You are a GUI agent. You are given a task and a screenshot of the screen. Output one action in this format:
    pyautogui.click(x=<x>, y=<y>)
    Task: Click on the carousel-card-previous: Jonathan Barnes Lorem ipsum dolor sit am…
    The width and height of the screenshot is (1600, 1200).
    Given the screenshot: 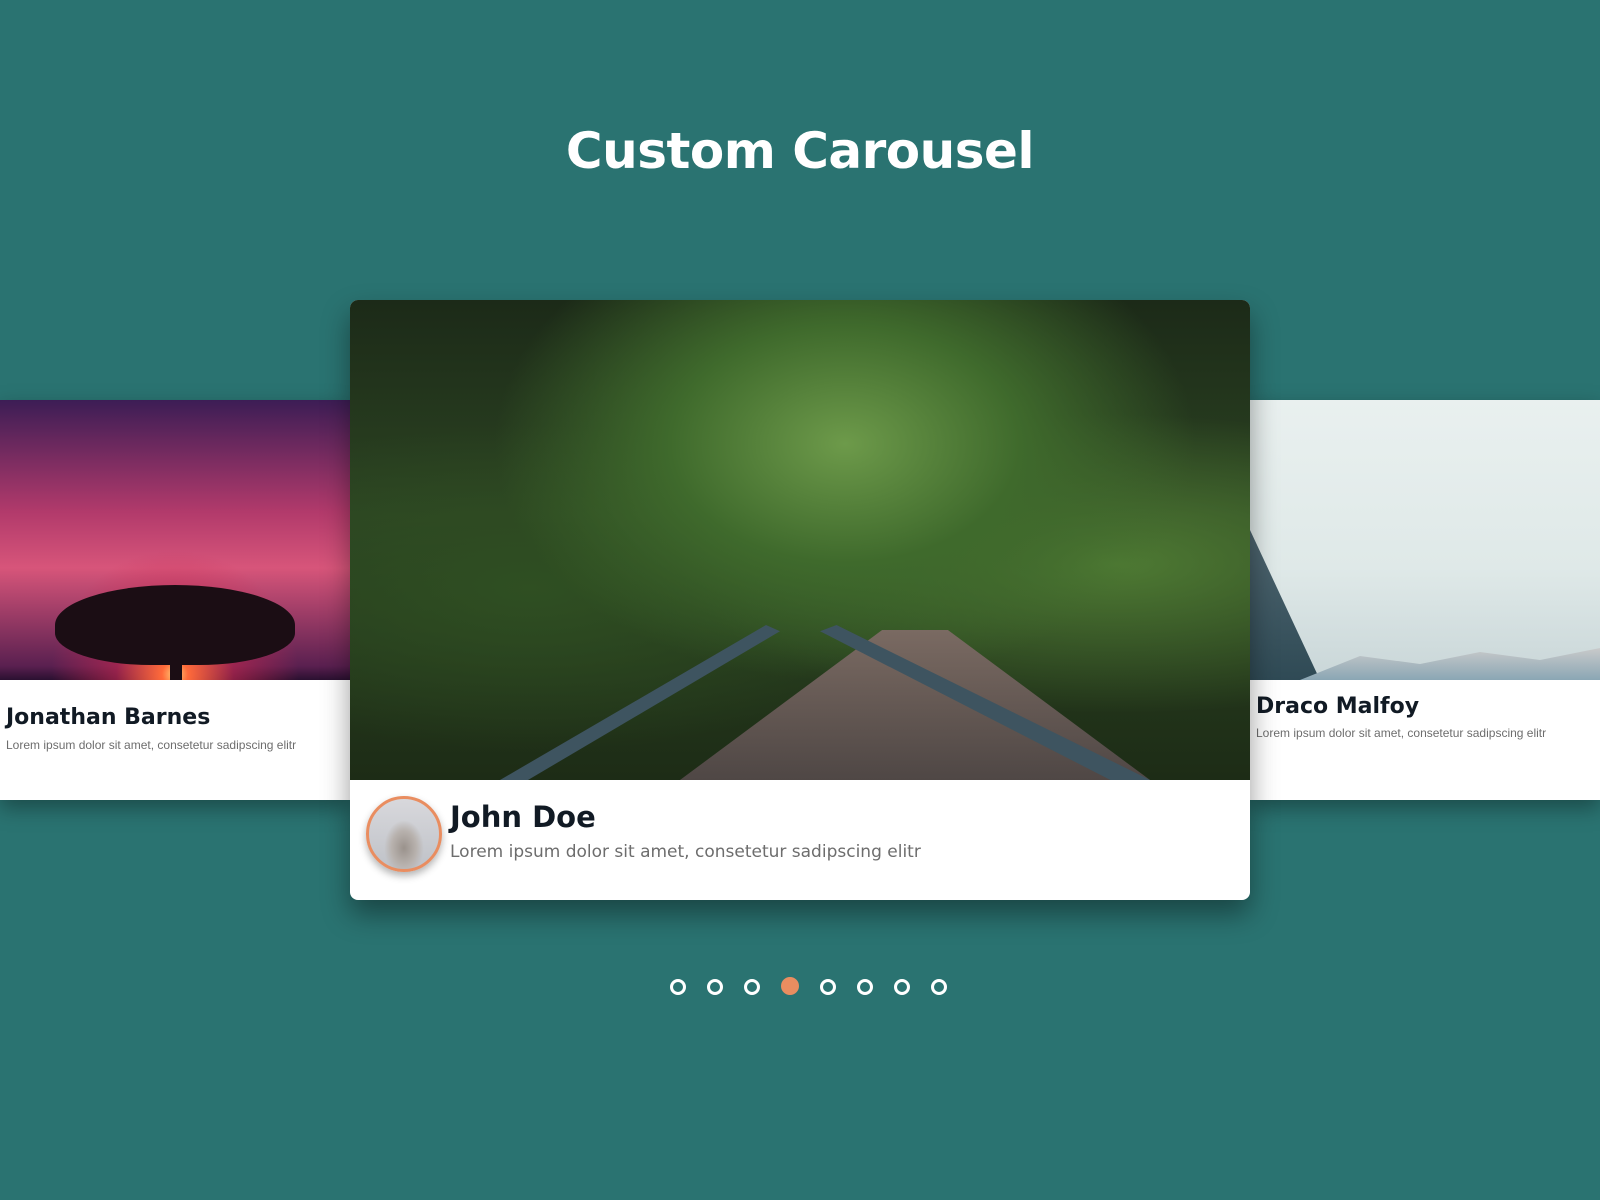 What is the action you would take?
    pyautogui.click(x=175, y=600)
    